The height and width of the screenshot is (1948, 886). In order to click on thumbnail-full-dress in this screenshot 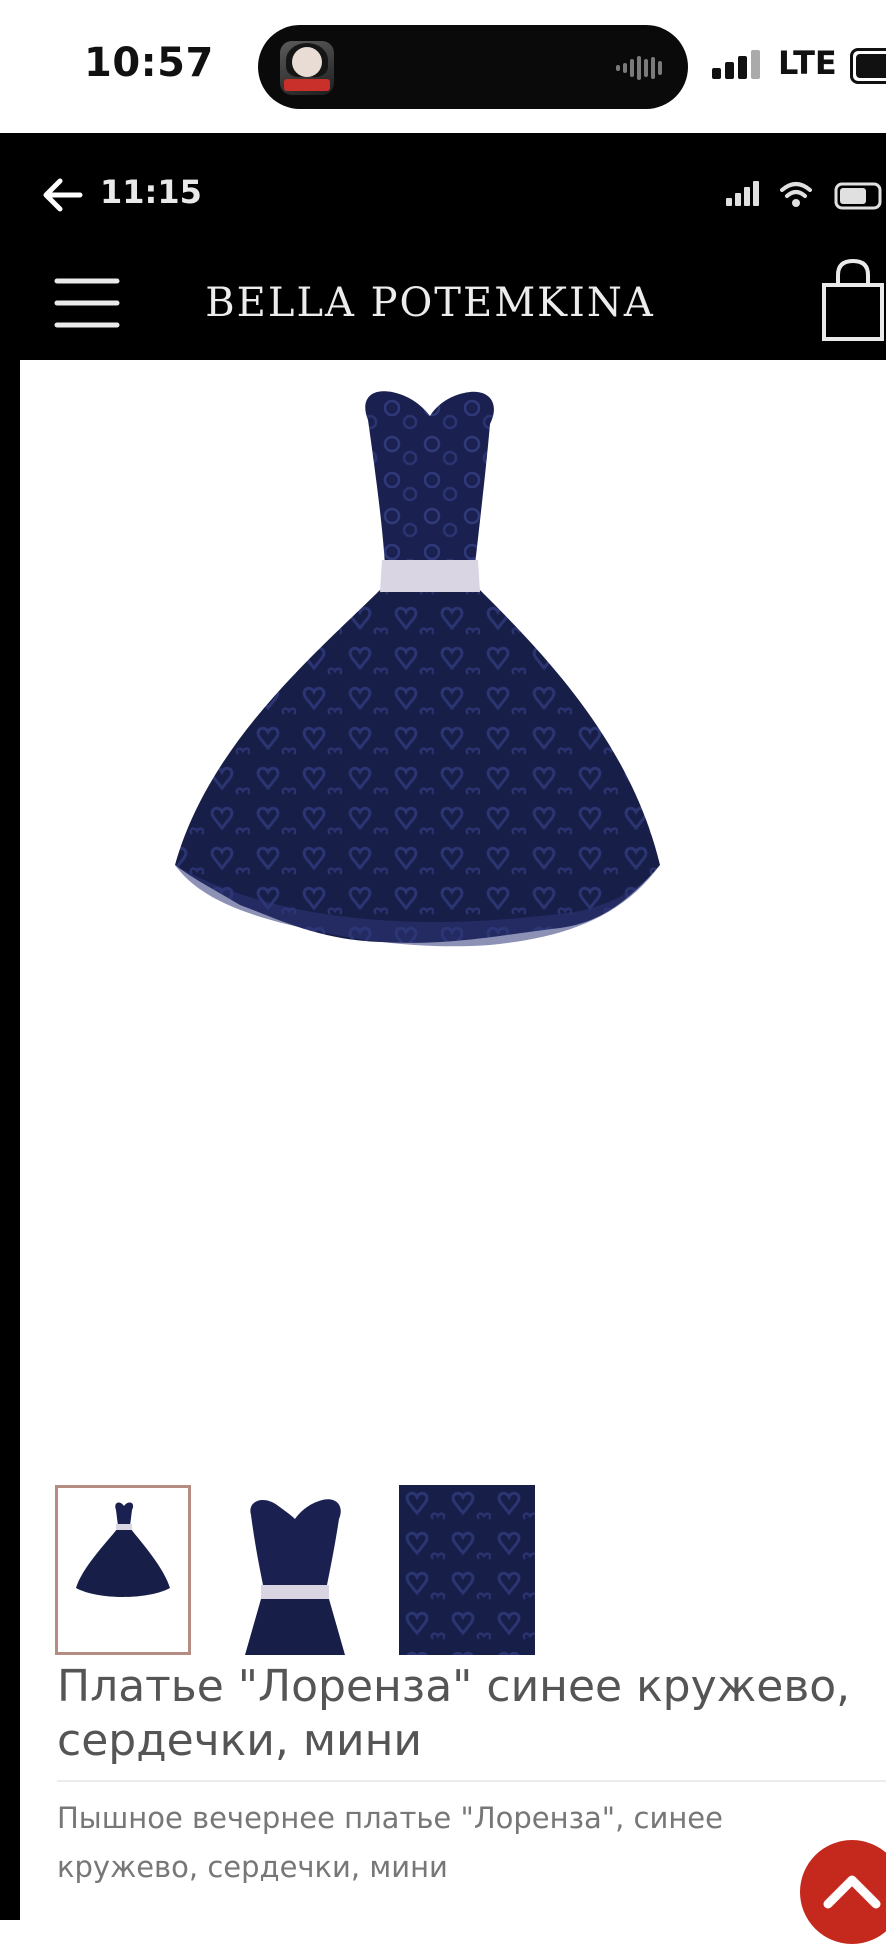, I will do `click(123, 1570)`.